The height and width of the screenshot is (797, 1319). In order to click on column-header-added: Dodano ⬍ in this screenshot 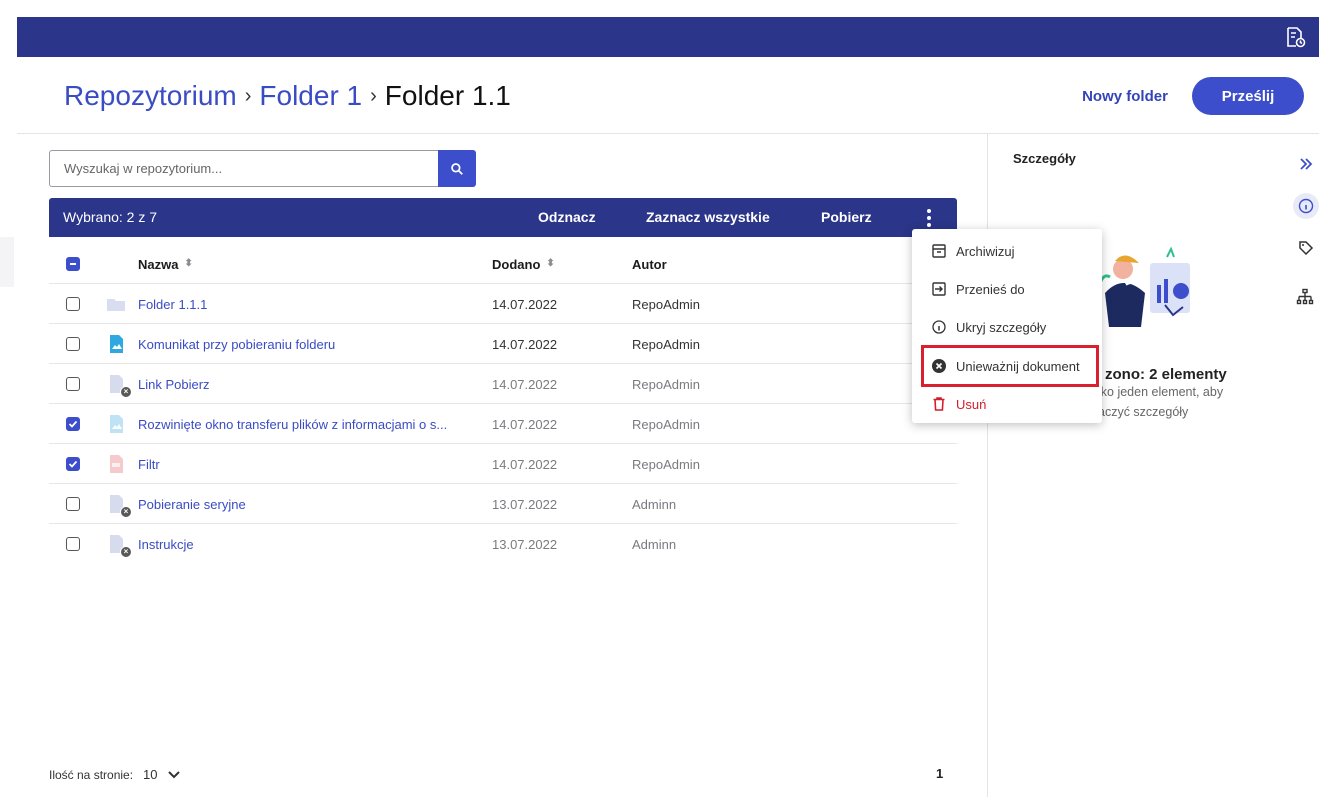, I will do `click(523, 264)`.